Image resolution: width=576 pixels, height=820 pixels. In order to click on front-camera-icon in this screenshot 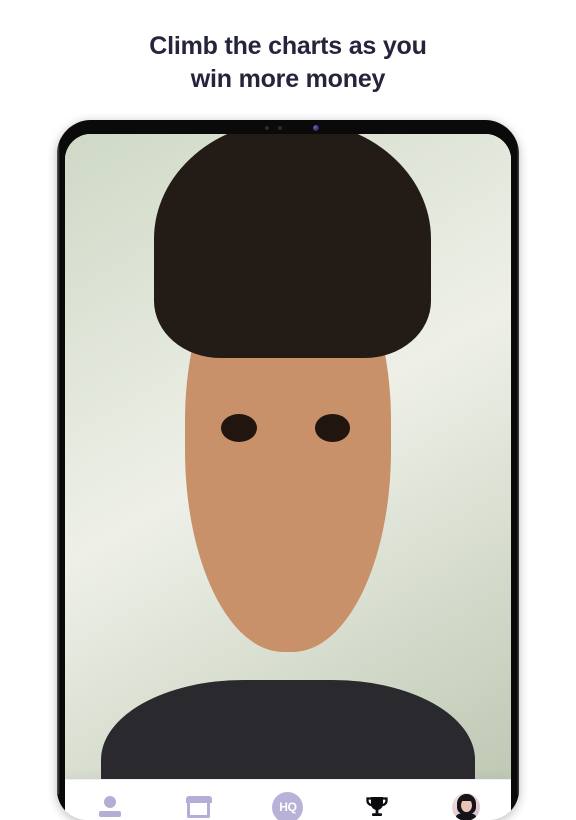, I will do `click(316, 128)`.